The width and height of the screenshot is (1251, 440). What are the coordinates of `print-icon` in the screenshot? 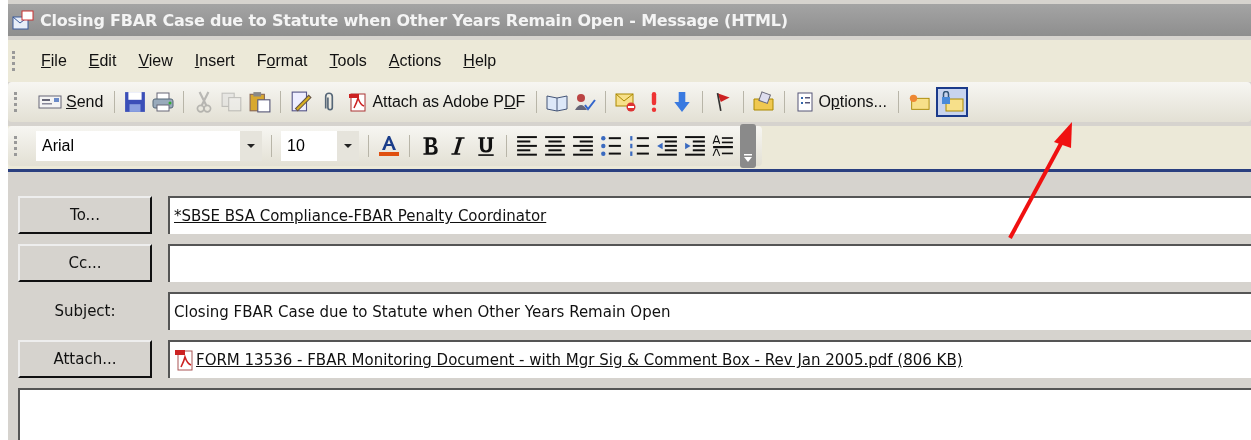 It's located at (163, 102).